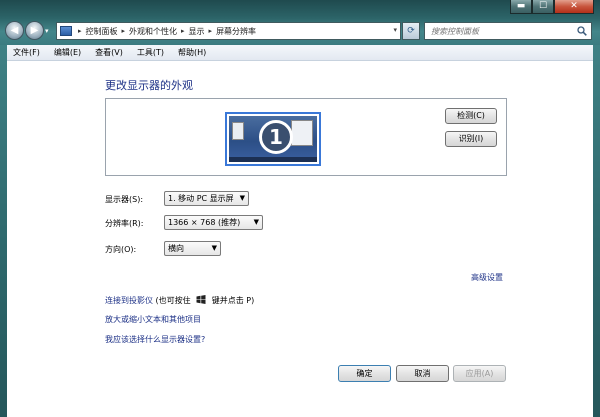 The image size is (600, 417). I want to click on recent-pages-dropdown: ▾, so click(47, 31).